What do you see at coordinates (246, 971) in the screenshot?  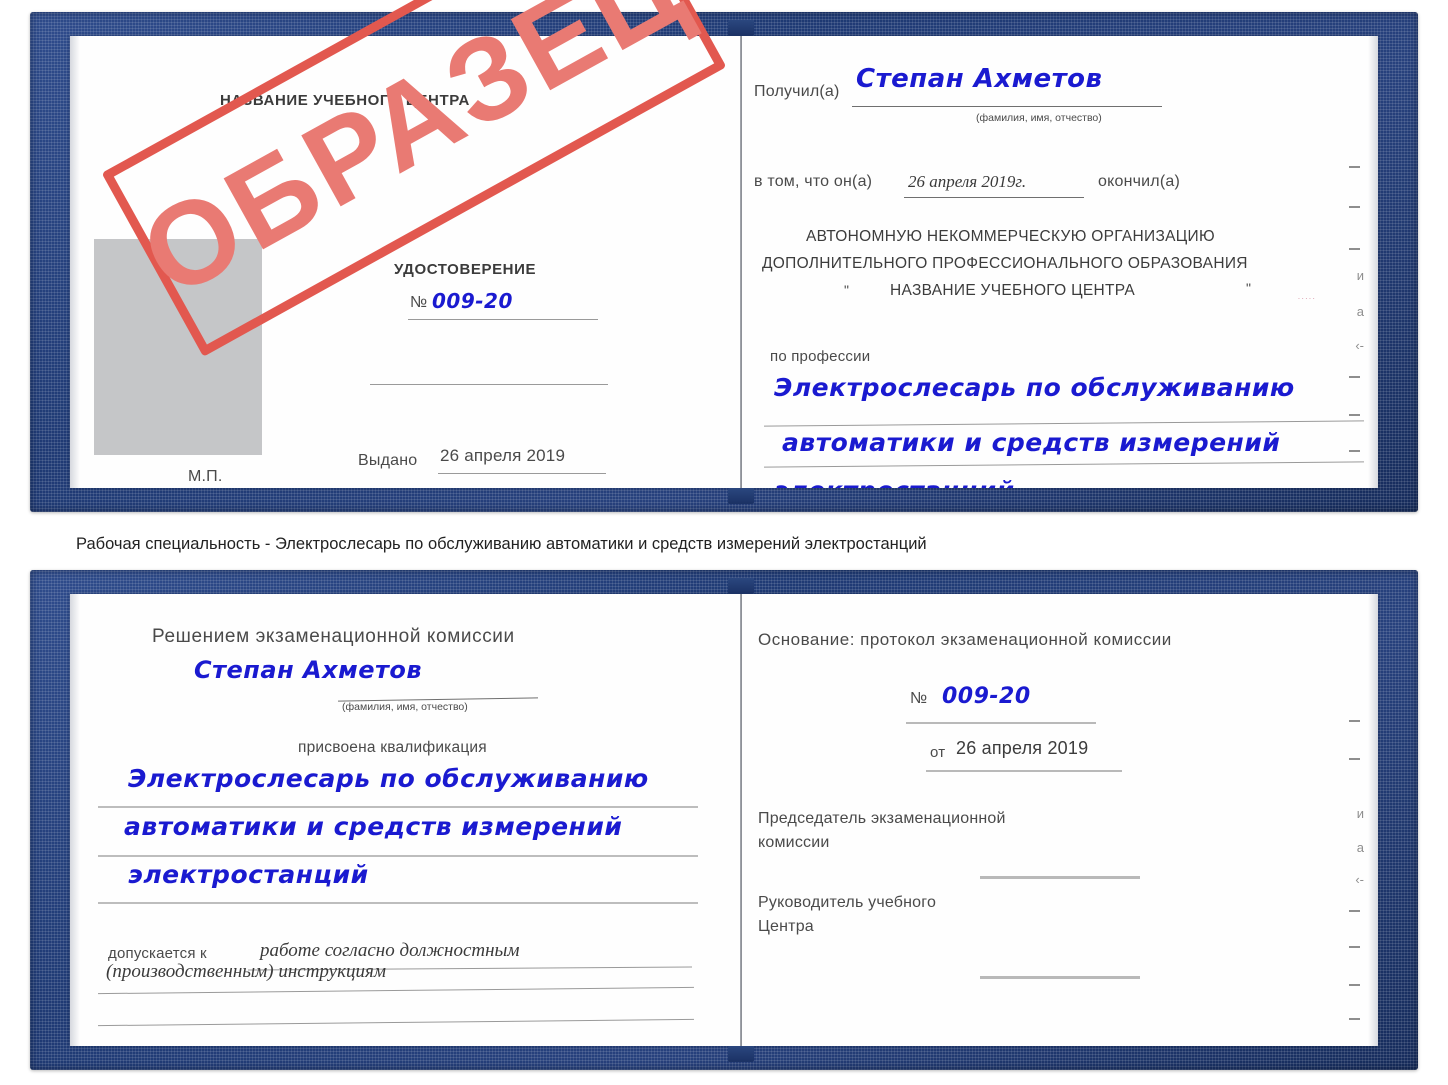 I see `allowed-line-2: (производственным) инструкциям` at bounding box center [246, 971].